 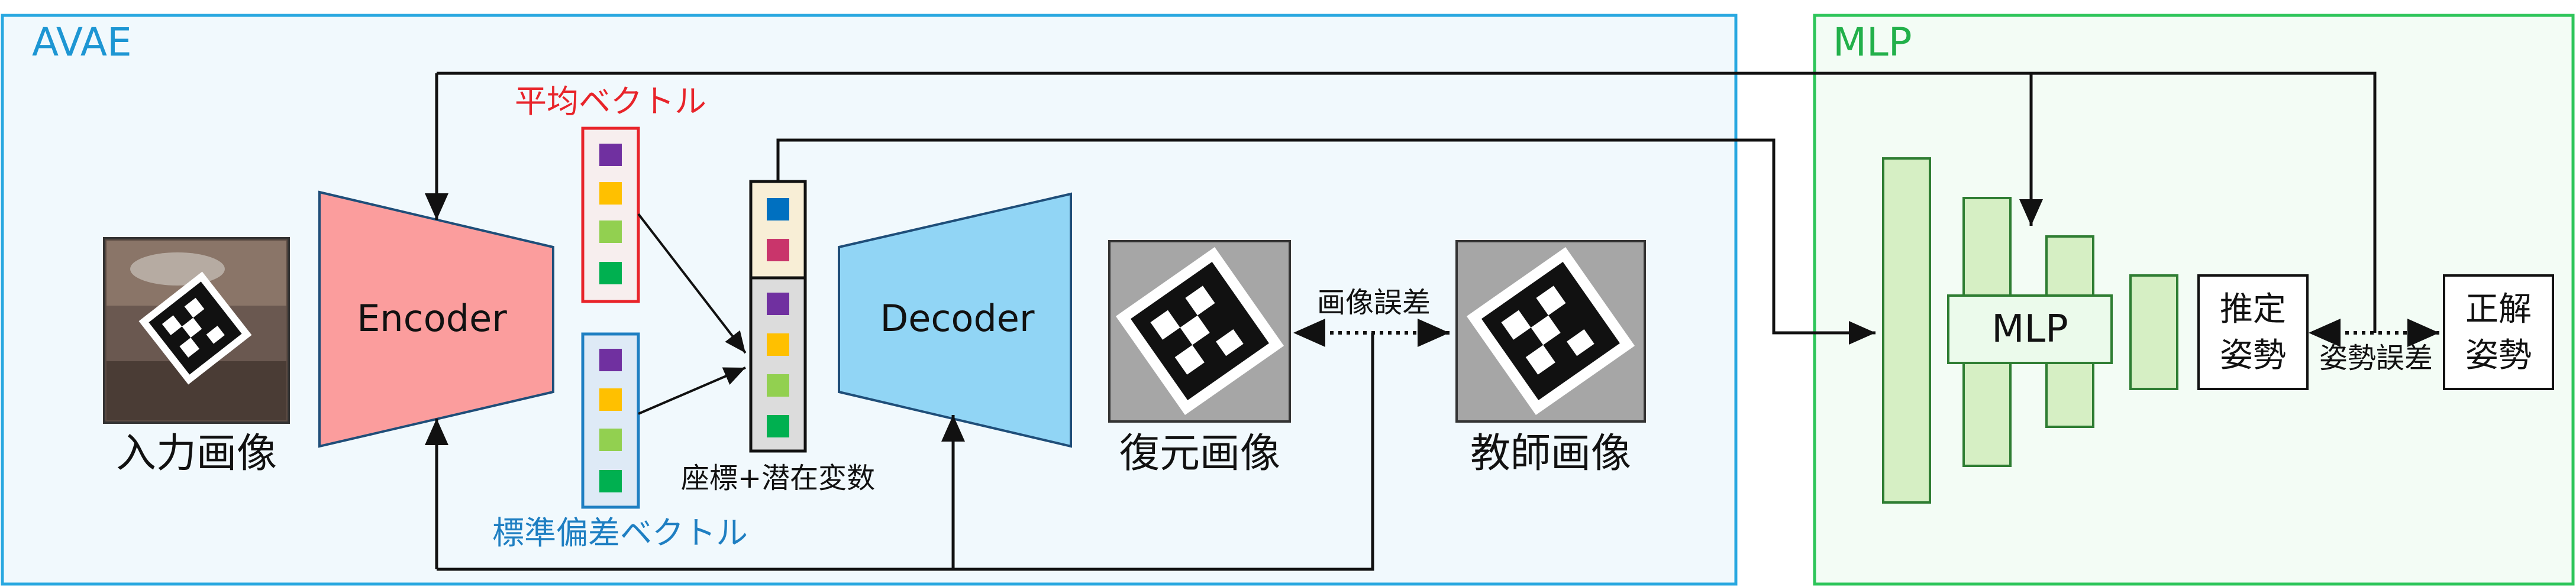 I want to click on input-image-label: 入力画像, so click(x=196, y=454).